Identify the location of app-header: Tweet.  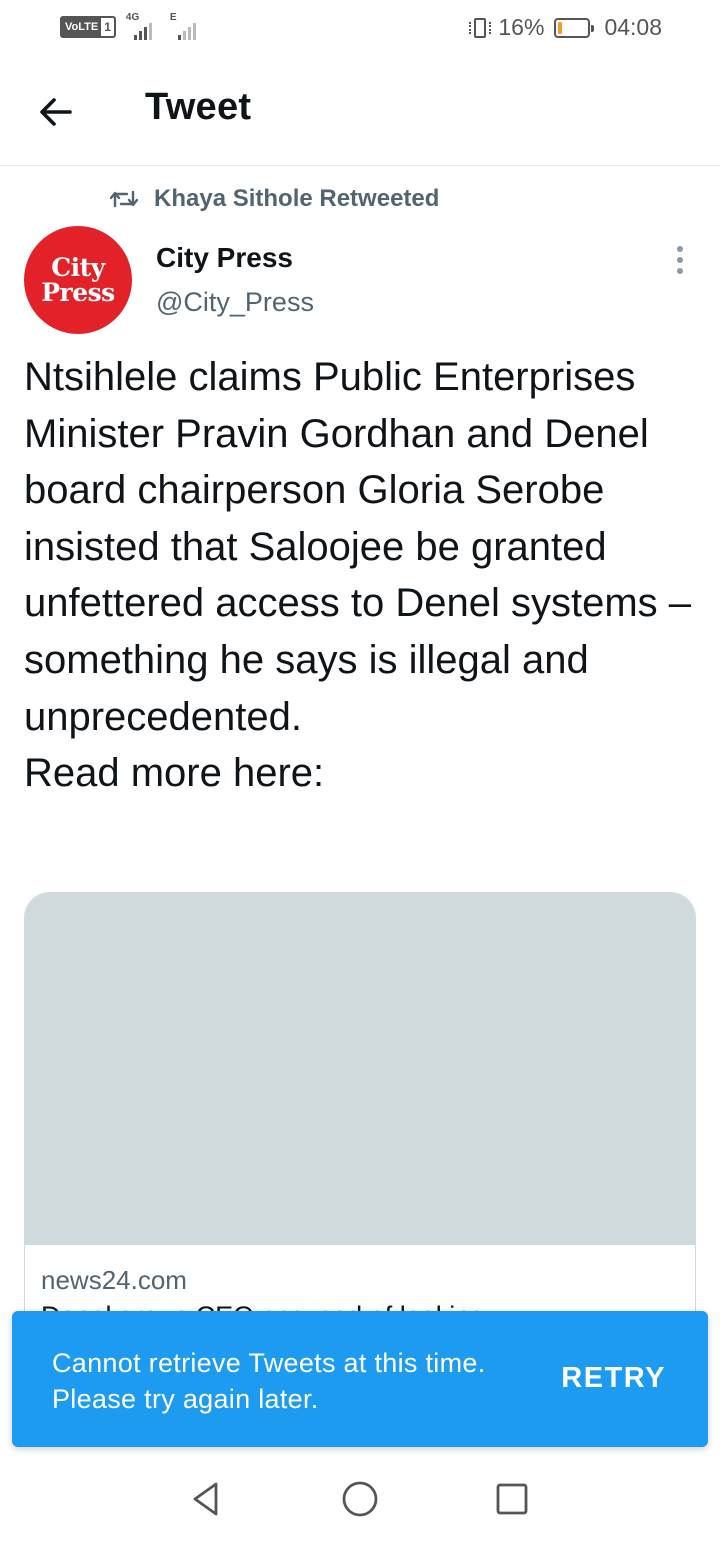
(360, 111).